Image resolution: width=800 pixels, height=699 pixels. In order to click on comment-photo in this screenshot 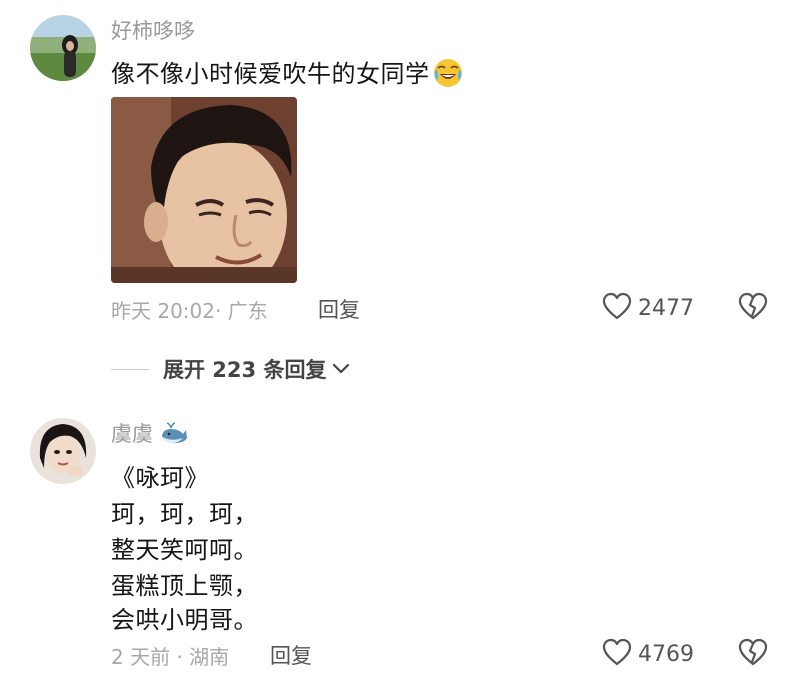, I will do `click(204, 190)`.